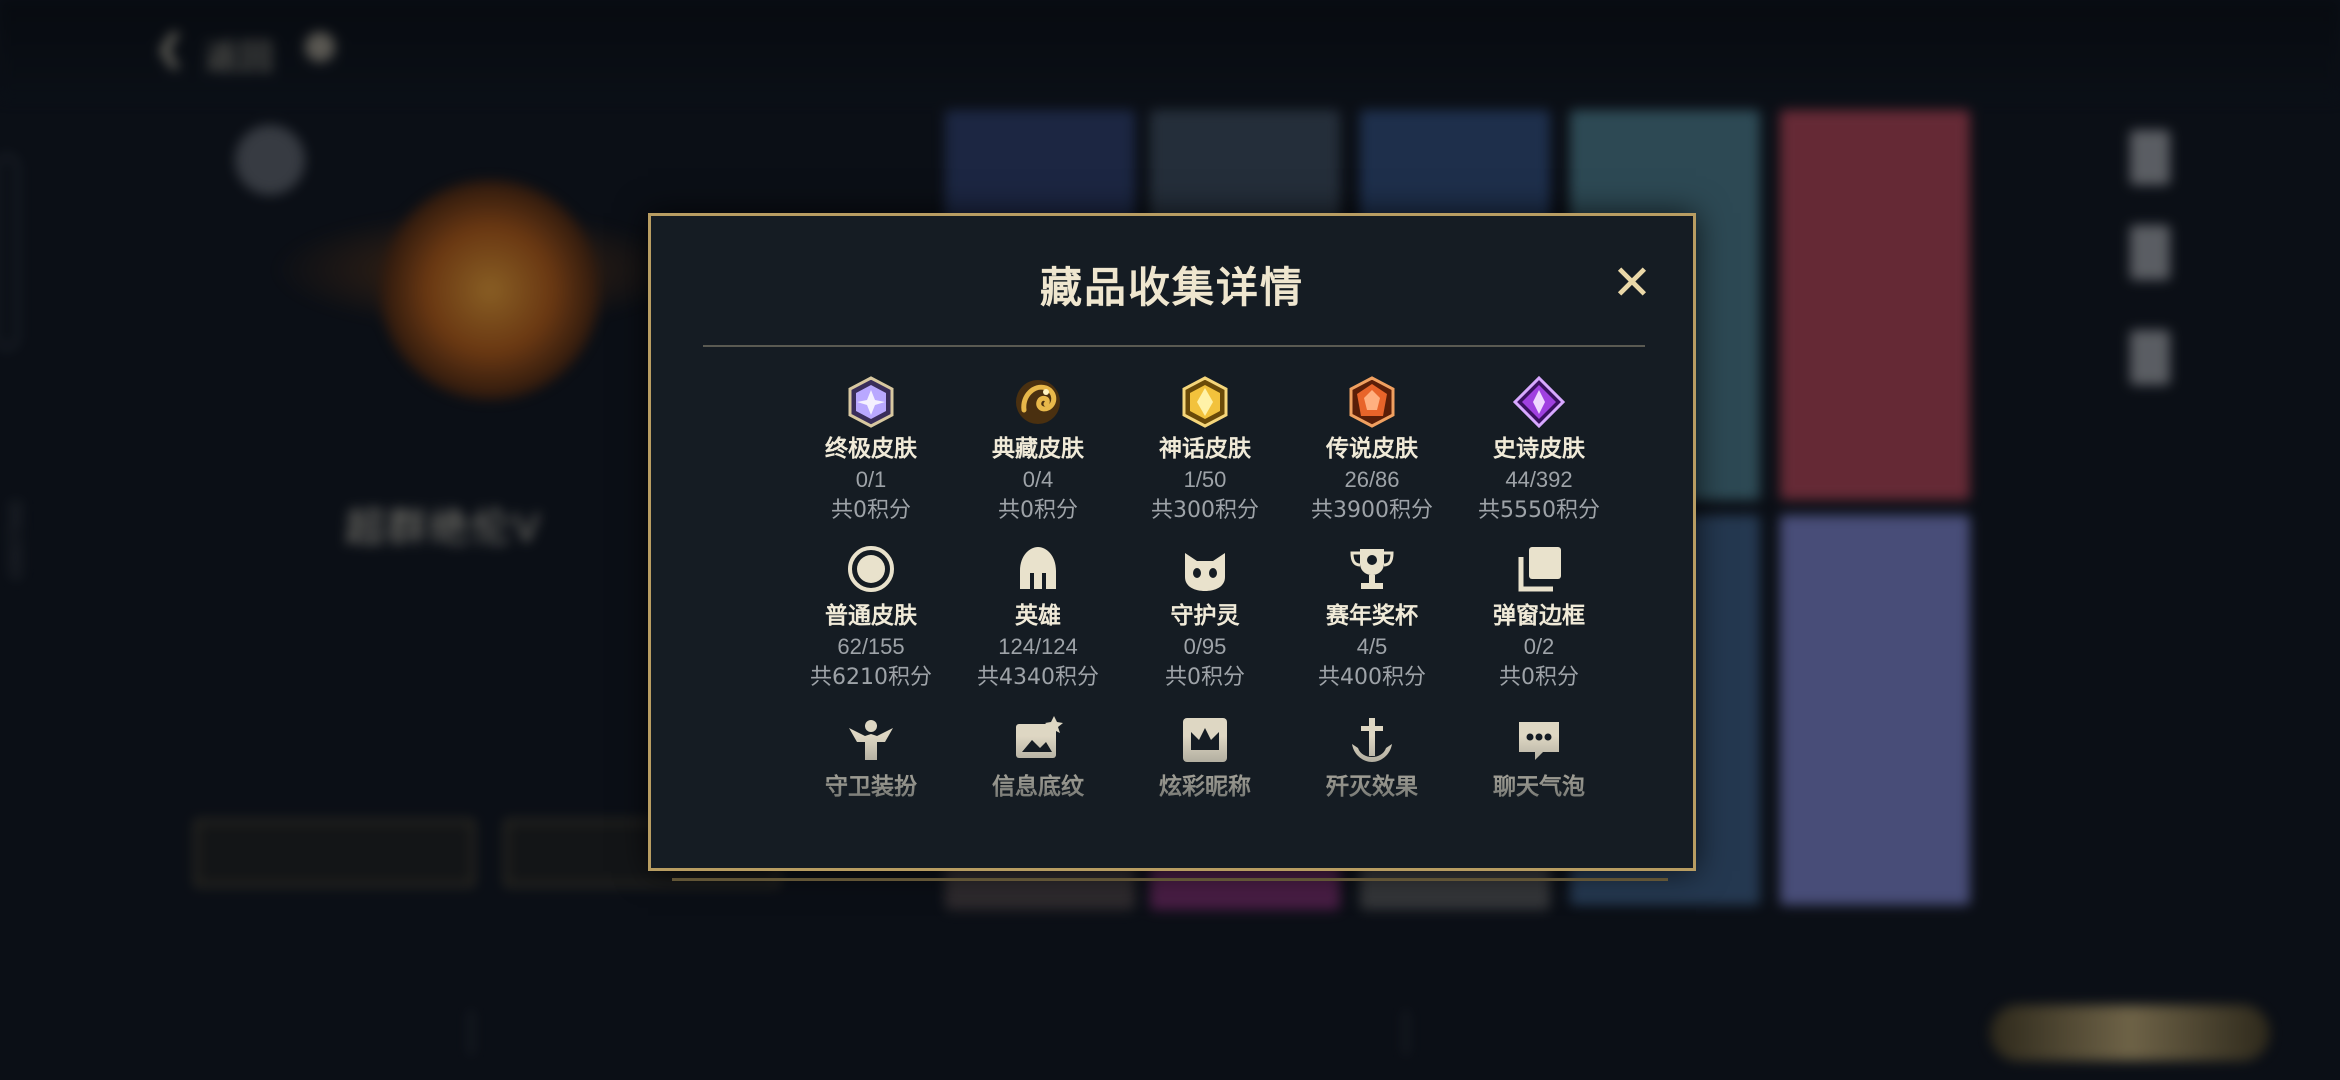  What do you see at coordinates (871, 740) in the screenshot?
I see `guard-outfit-icon` at bounding box center [871, 740].